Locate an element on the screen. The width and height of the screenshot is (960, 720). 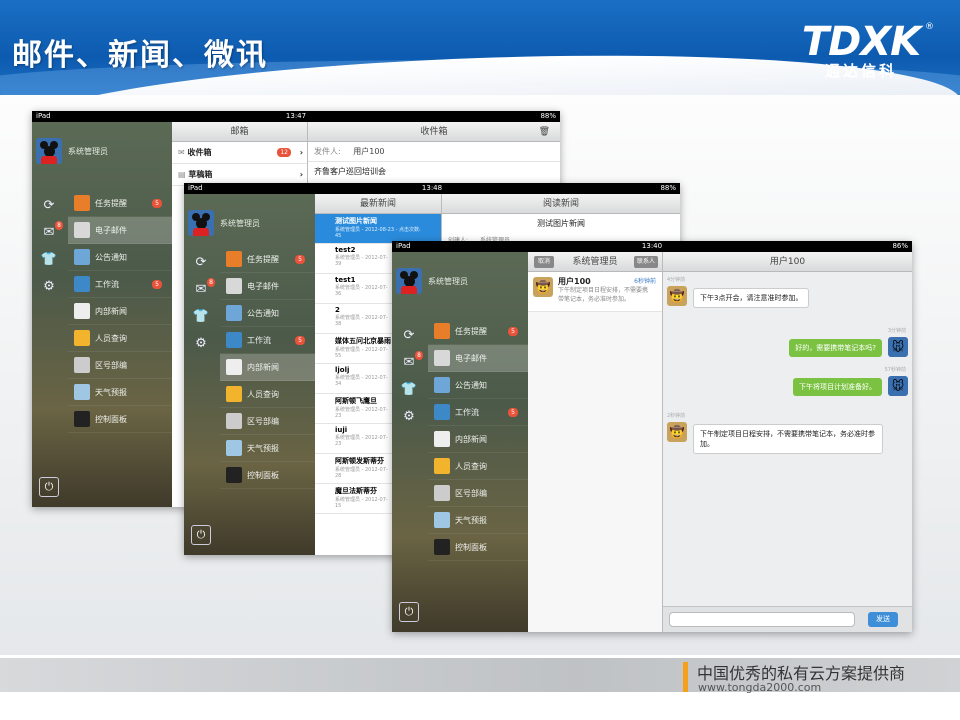
module-menu: 任务提醒 5 电子邮件公告通知工作流 5 内部新闻 人员查询 区号部编 天气预报控制面板 is located at coordinates (267, 367).